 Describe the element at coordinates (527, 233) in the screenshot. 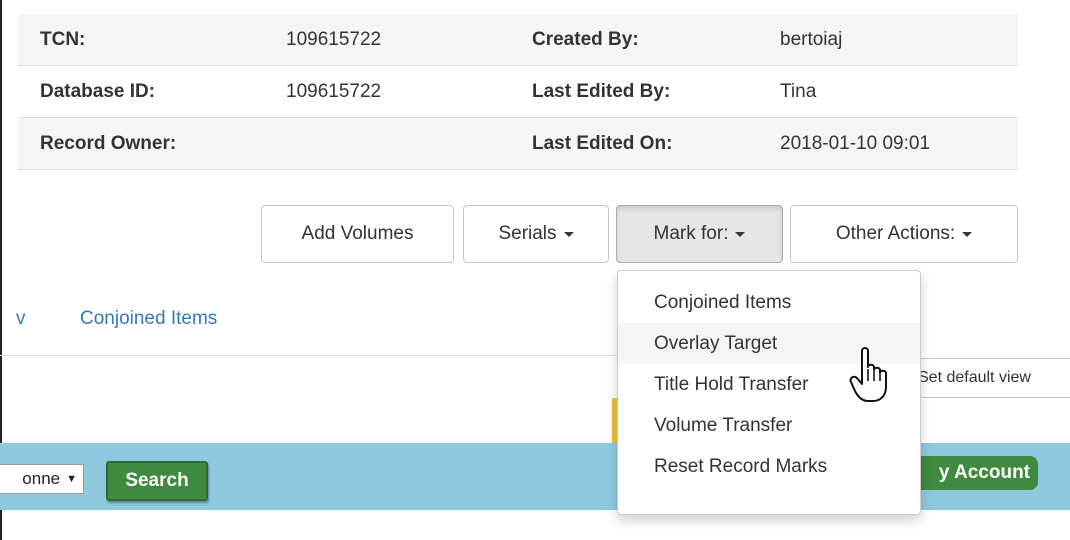

I see `serials-label: Serials` at that location.